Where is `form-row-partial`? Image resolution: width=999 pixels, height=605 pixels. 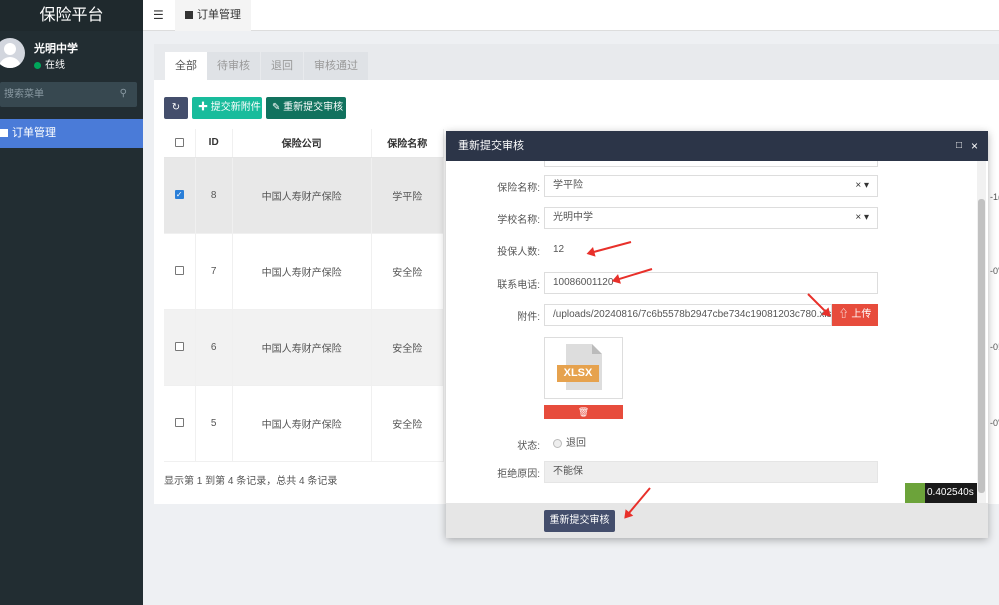 form-row-partial is located at coordinates (711, 164).